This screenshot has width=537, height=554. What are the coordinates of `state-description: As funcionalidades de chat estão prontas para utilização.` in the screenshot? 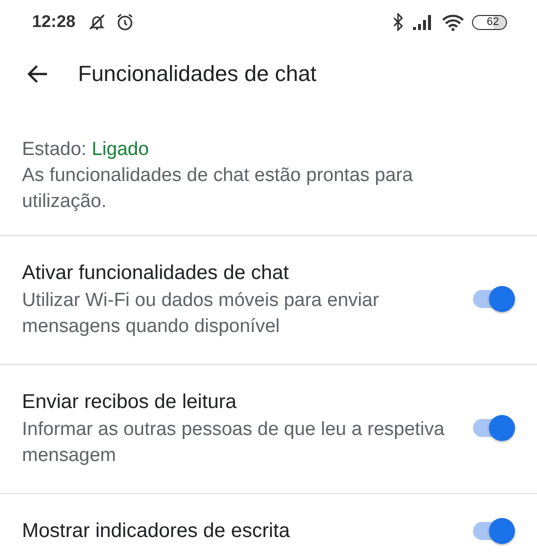 It's located at (218, 189).